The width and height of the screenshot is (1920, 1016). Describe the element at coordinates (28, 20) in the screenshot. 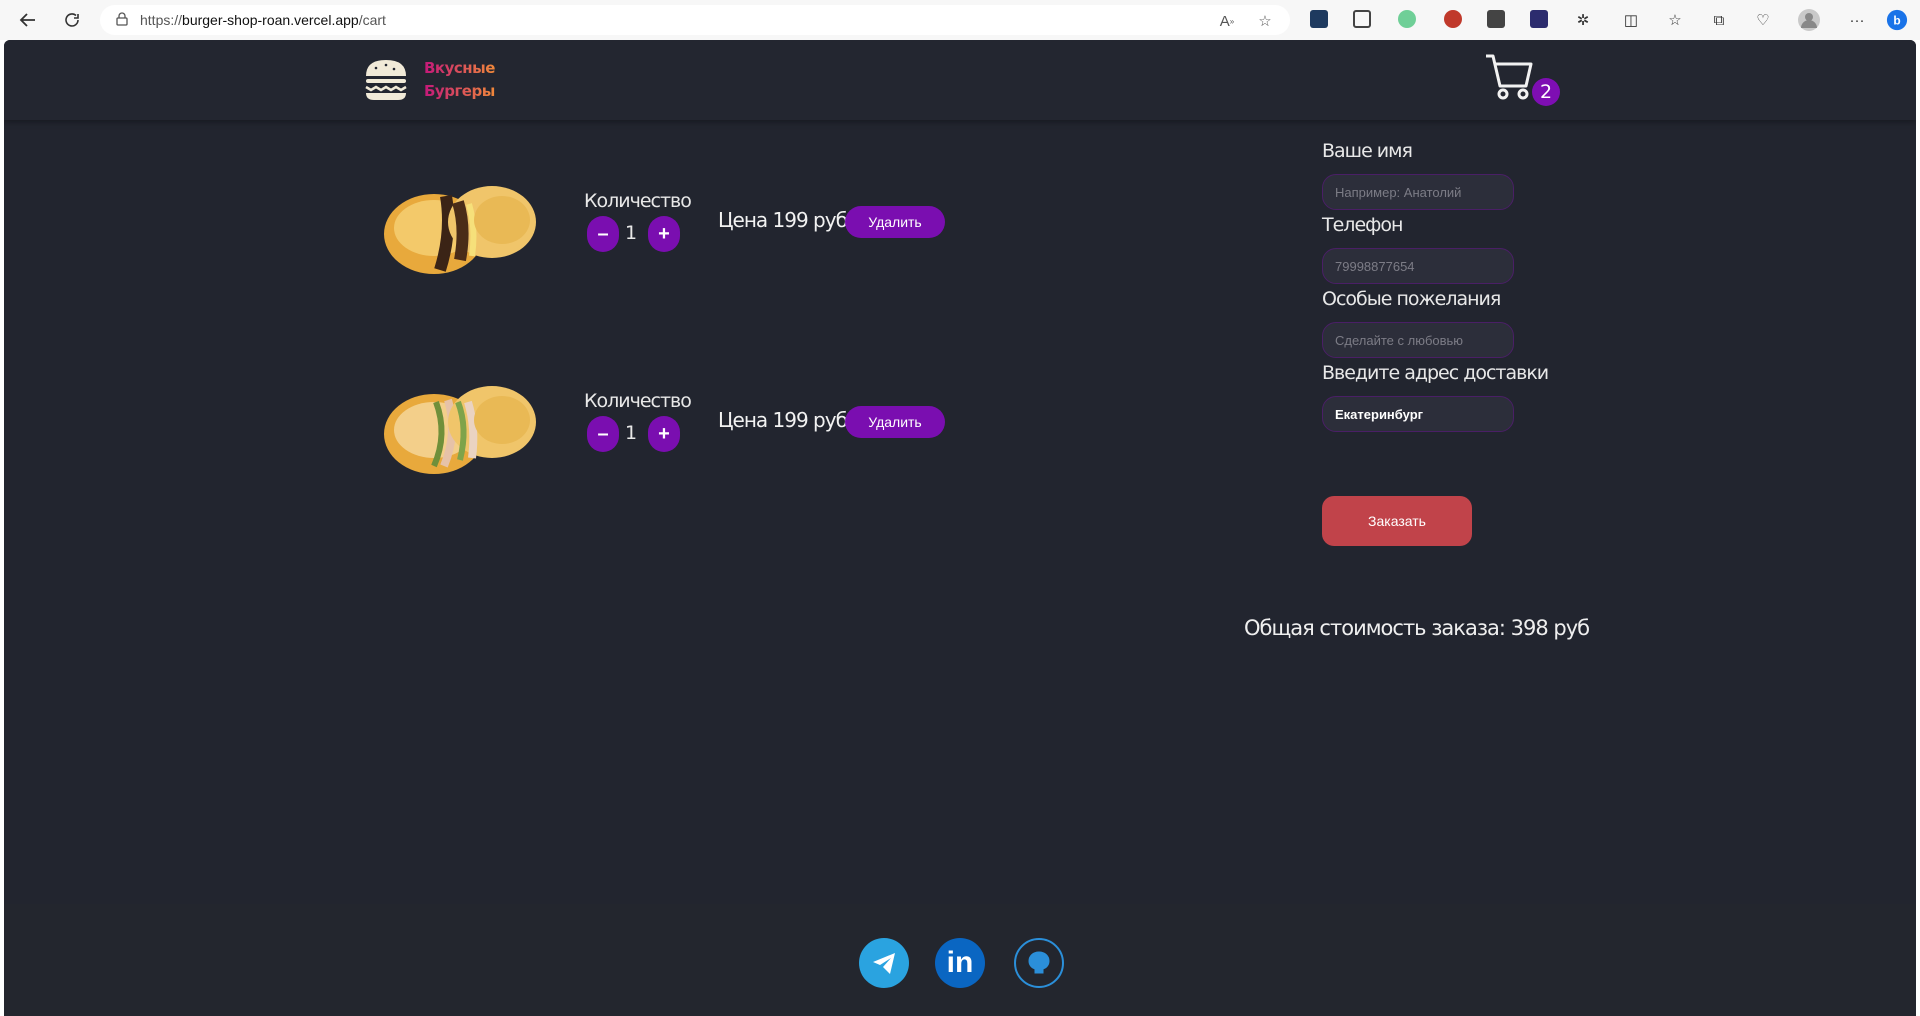

I see `back-icon` at that location.